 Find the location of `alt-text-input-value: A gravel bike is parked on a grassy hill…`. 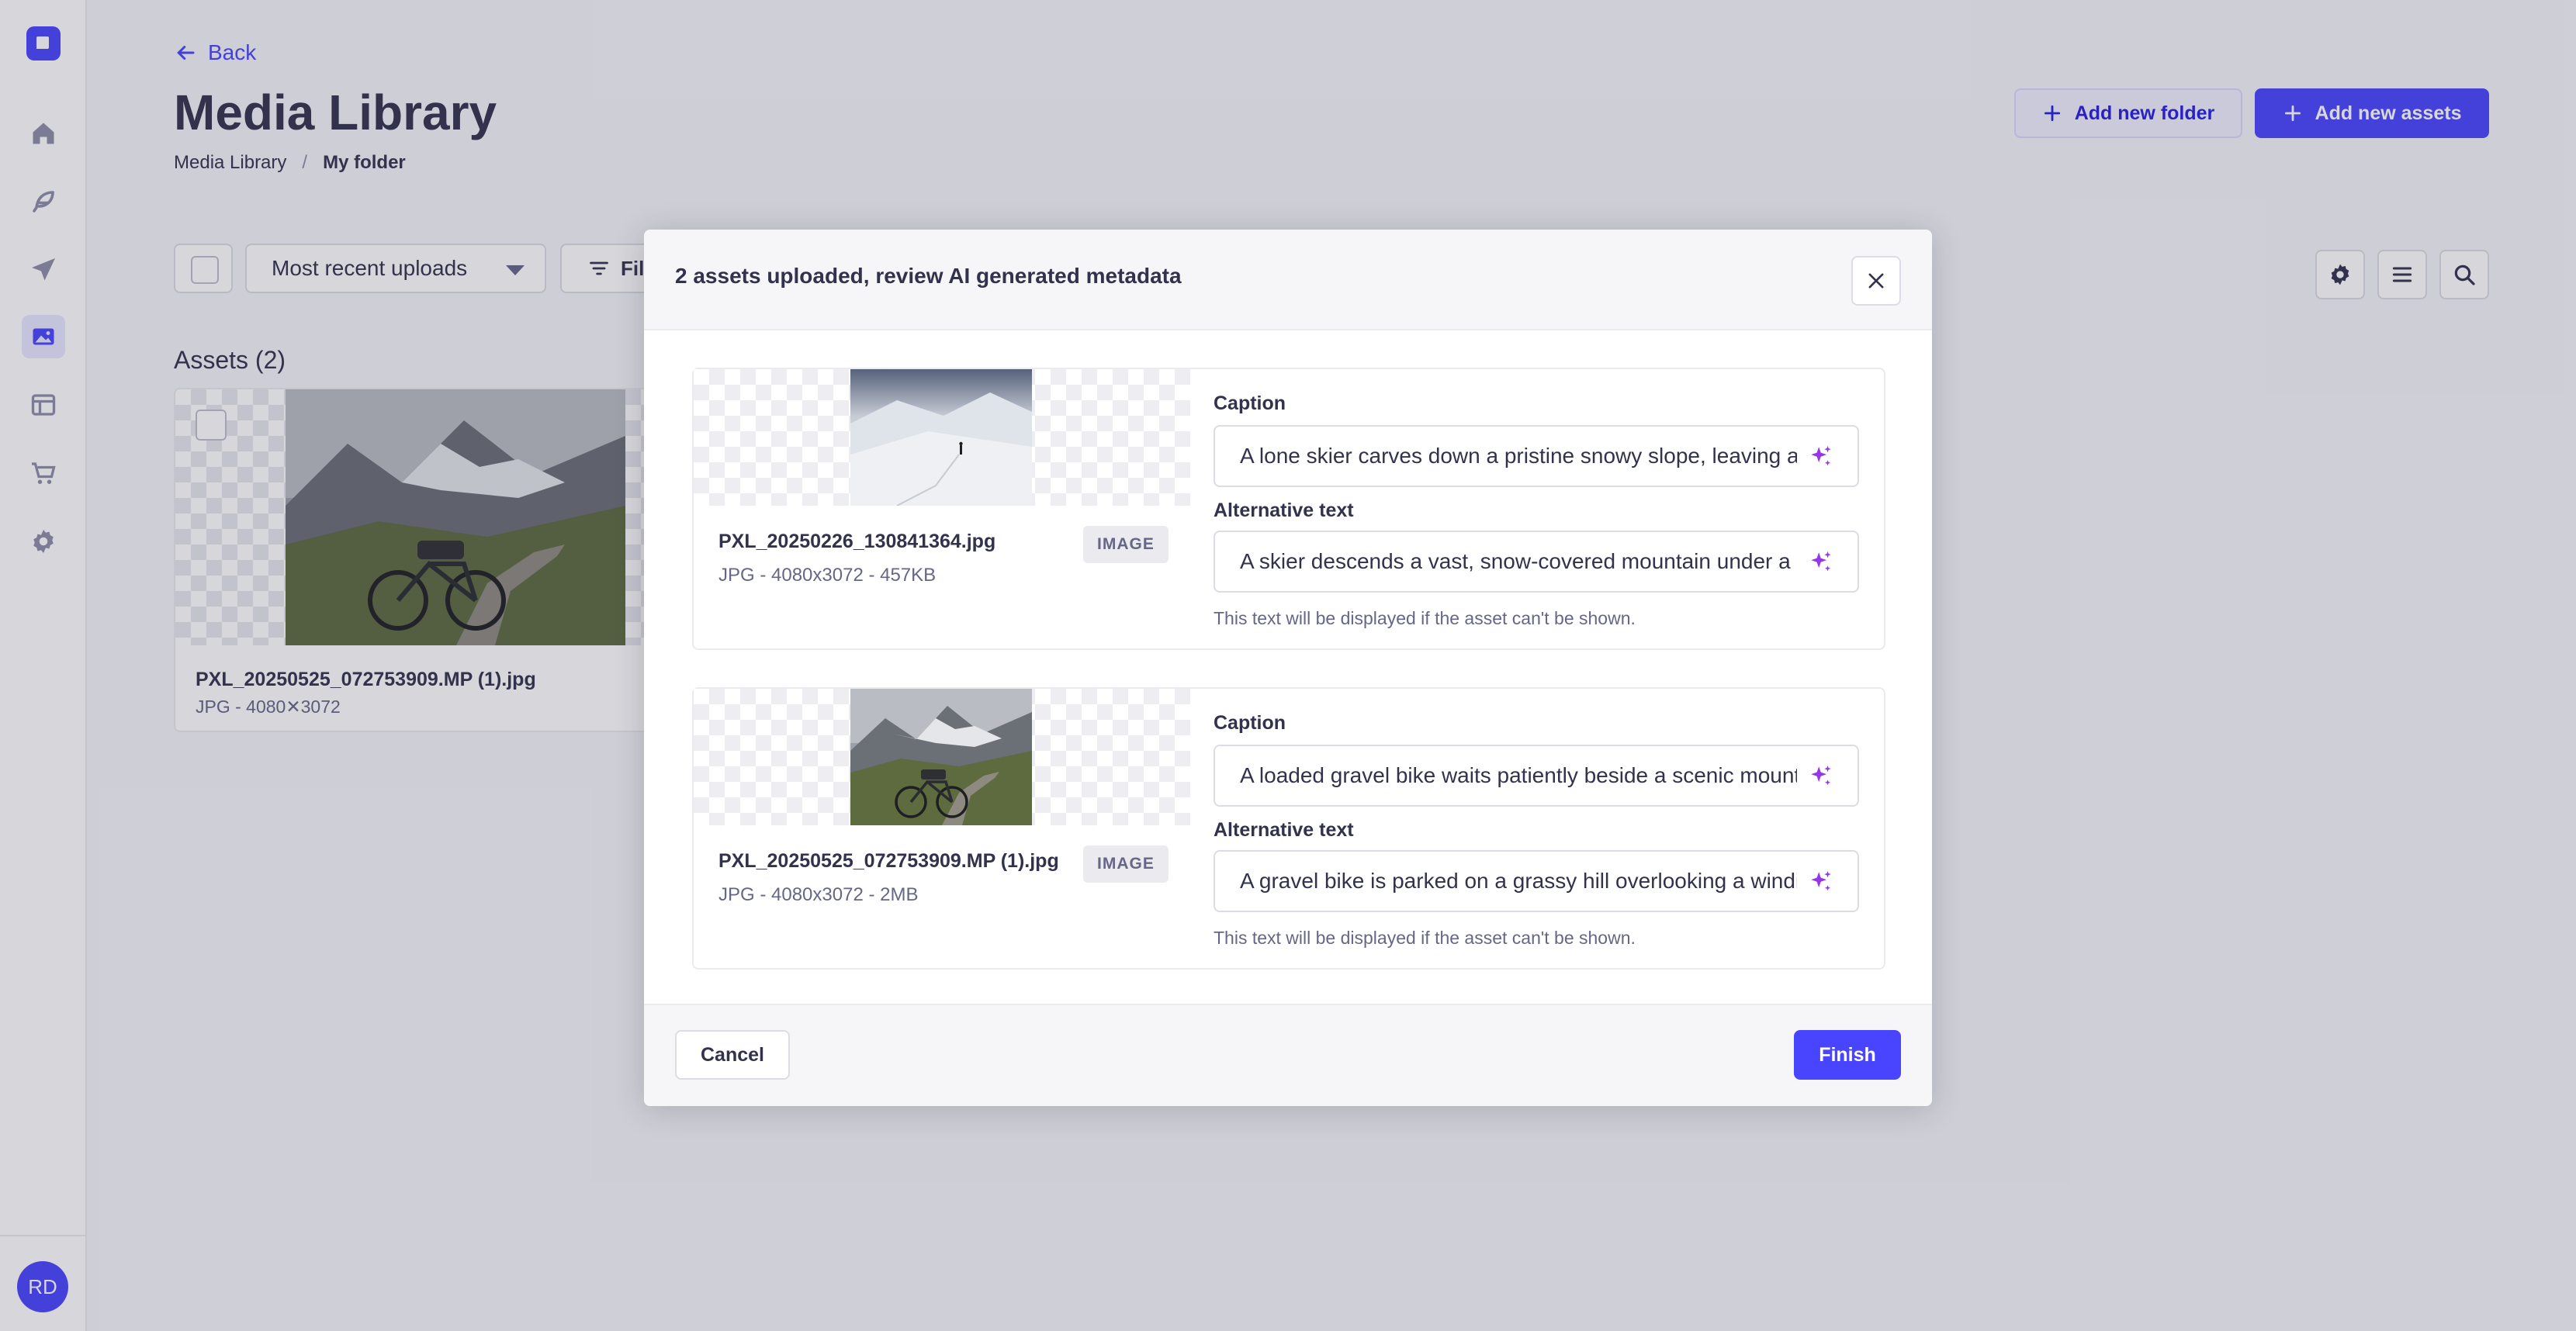

alt-text-input-value: A gravel bike is parked on a grassy hill… is located at coordinates (1518, 881).